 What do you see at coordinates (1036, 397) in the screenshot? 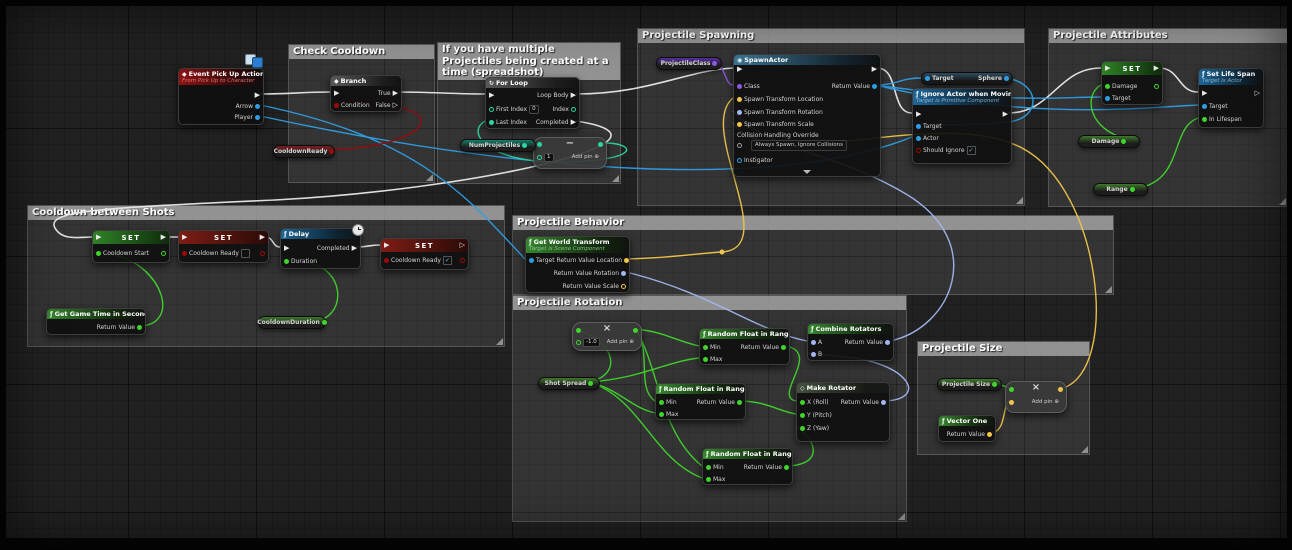
I see `node-multiply-size: × Add pin ⊕` at bounding box center [1036, 397].